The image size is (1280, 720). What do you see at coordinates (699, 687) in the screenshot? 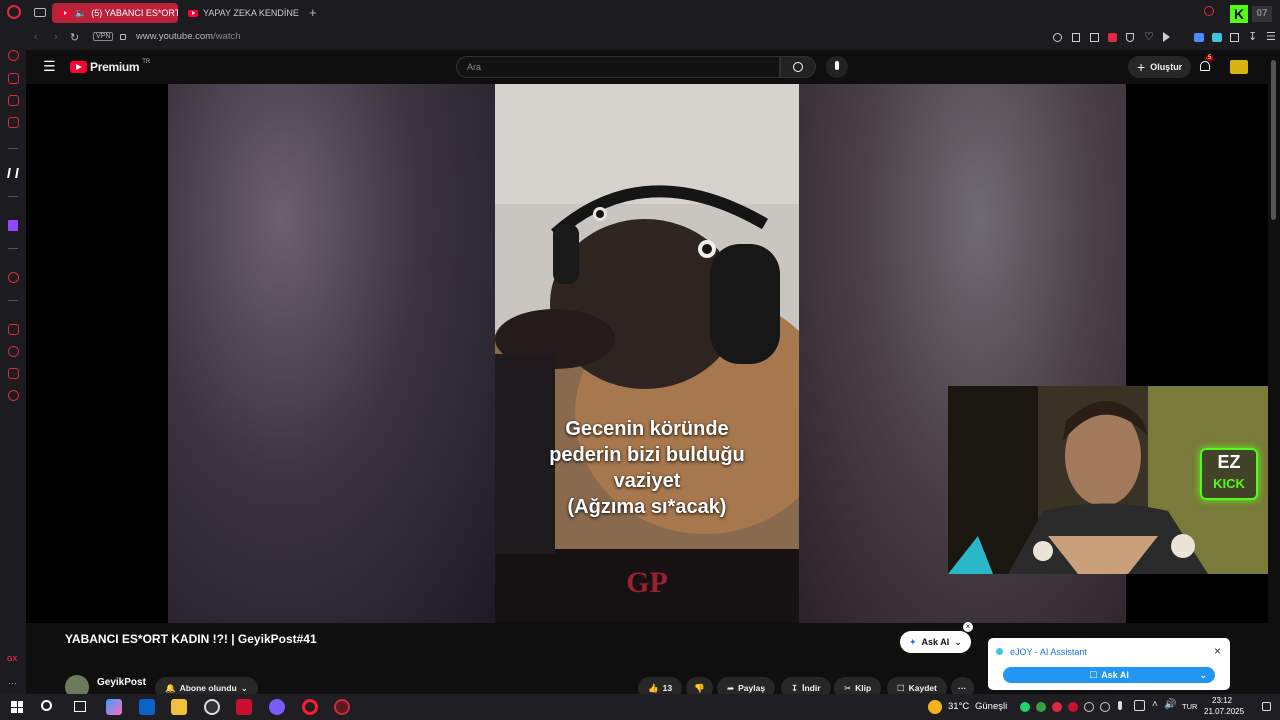
I see `thumbs-down-icon: 👎` at bounding box center [699, 687].